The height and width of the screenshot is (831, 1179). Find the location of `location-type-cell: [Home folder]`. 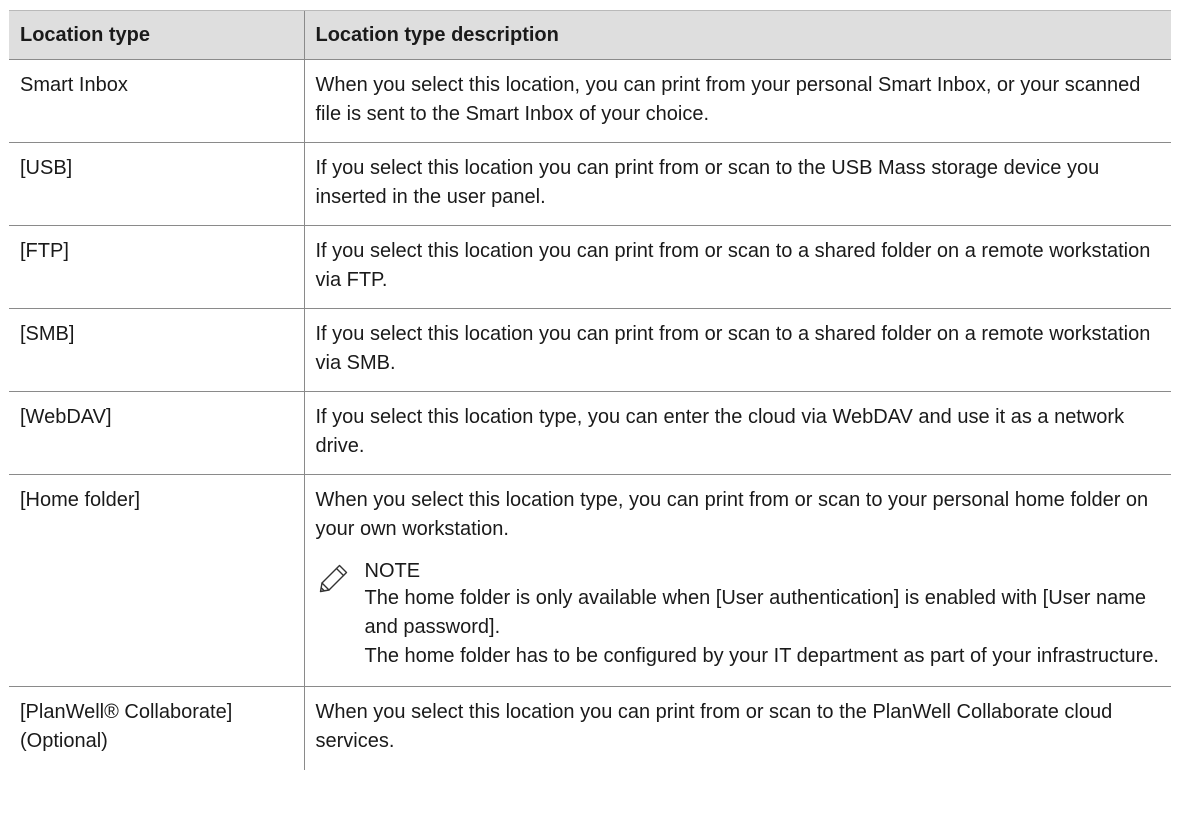

location-type-cell: [Home folder] is located at coordinates (156, 580).